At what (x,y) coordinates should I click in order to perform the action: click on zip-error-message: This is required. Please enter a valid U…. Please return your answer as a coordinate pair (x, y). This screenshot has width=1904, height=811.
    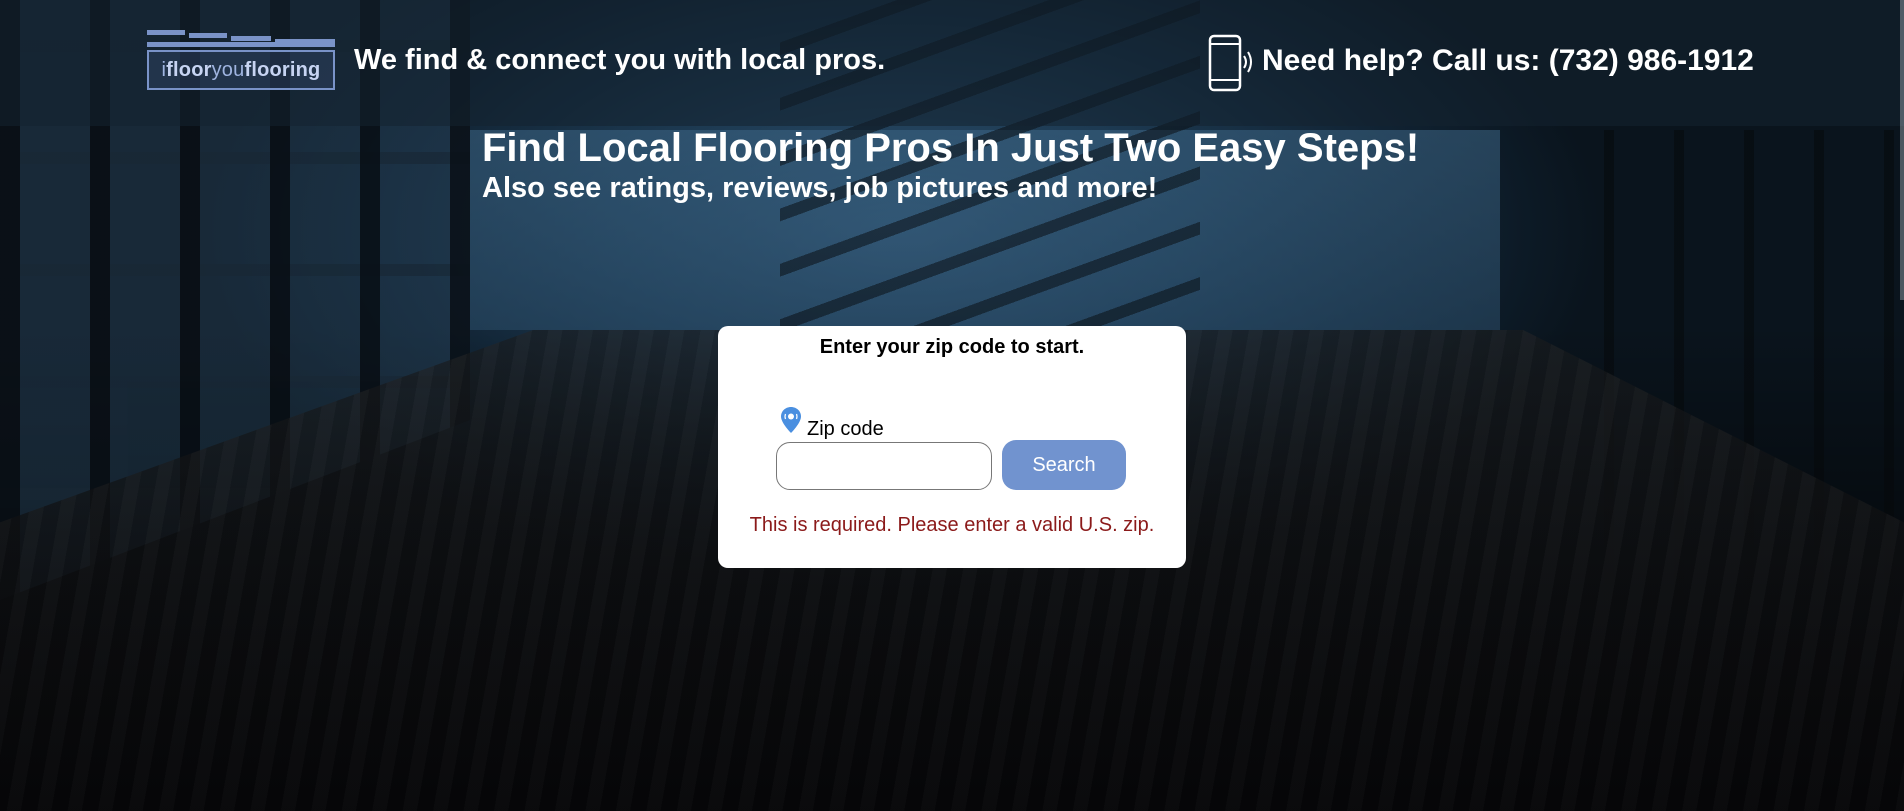
    Looking at the image, I should click on (952, 525).